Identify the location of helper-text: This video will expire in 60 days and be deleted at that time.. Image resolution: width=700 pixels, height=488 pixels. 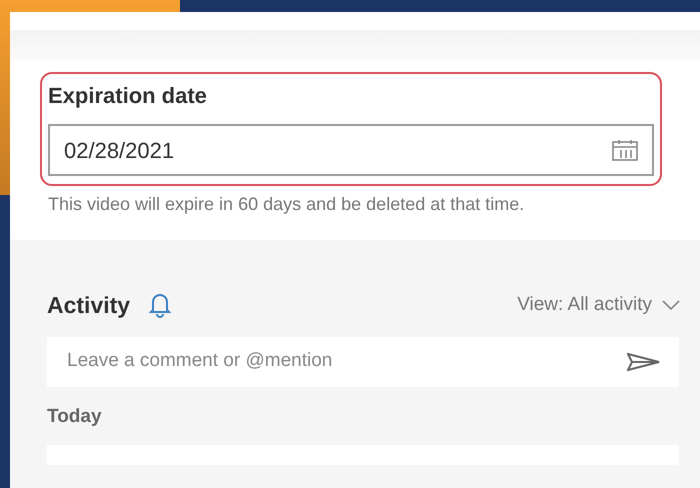
(286, 204).